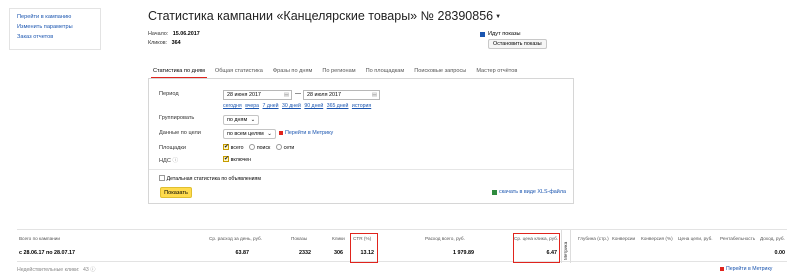 Image resolution: width=800 pixels, height=279 pixels. What do you see at coordinates (39, 238) in the screenshot?
I see `header-total: Всего по кампании` at bounding box center [39, 238].